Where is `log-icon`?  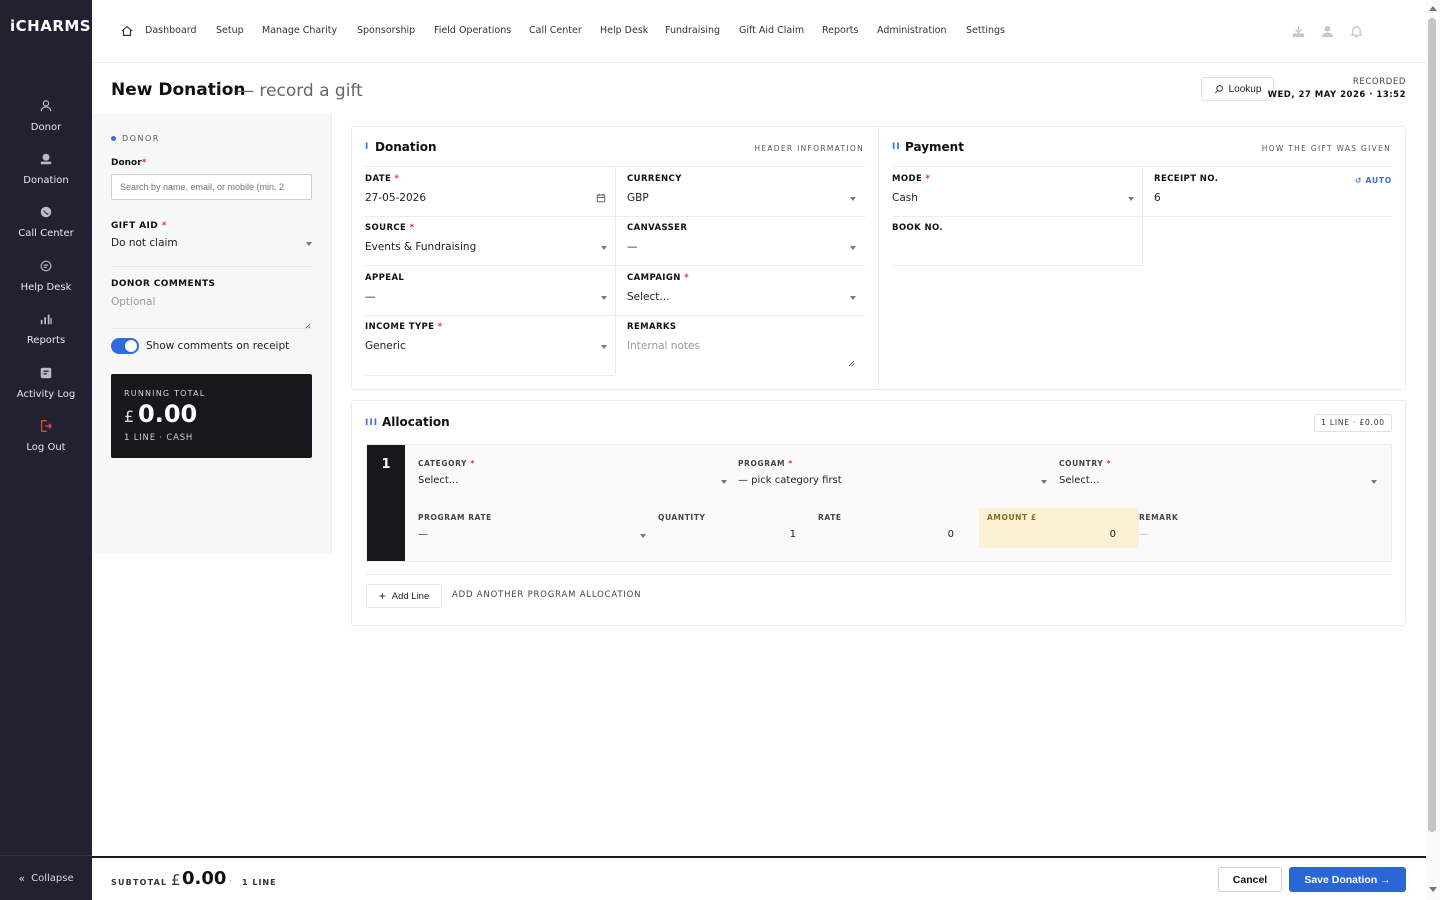 log-icon is located at coordinates (46, 373).